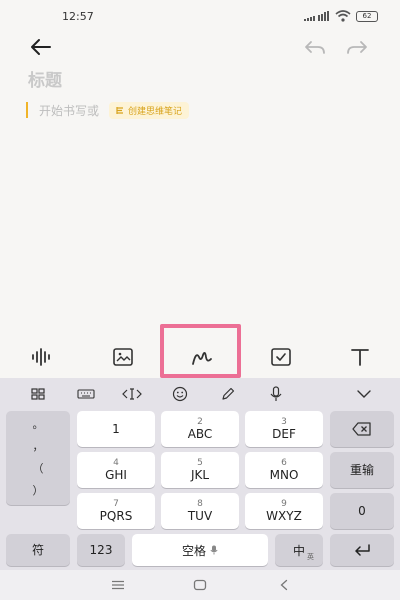  I want to click on key-9: 9 WXYZ, so click(284, 511).